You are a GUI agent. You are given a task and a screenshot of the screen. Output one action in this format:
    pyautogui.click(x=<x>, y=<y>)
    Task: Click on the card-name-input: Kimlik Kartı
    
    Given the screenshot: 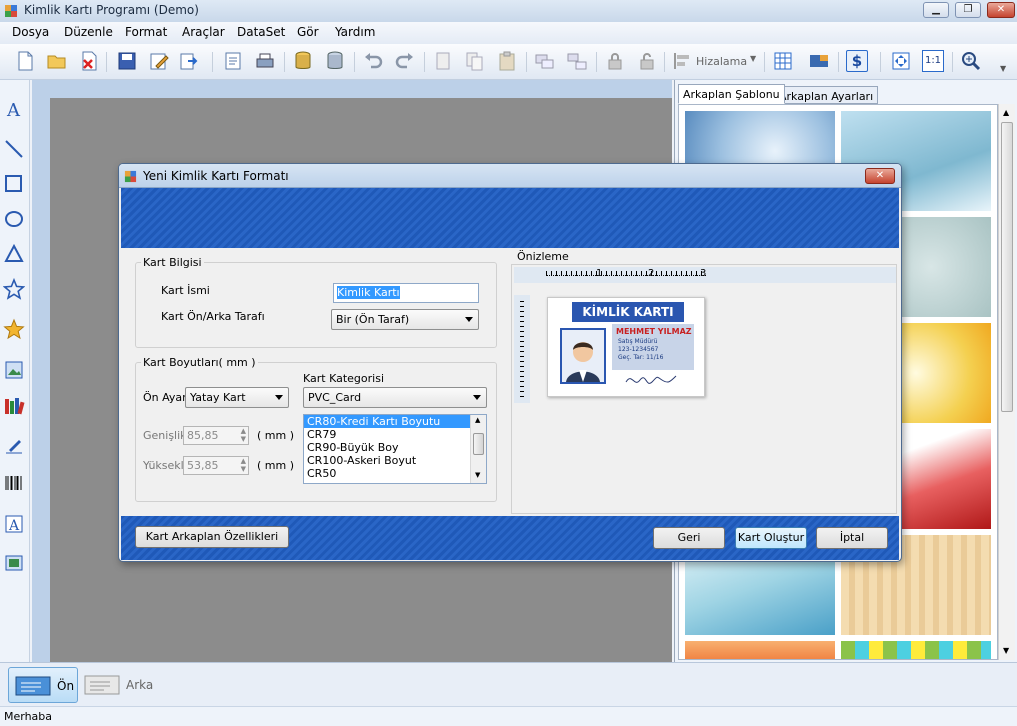 What is the action you would take?
    pyautogui.click(x=406, y=293)
    